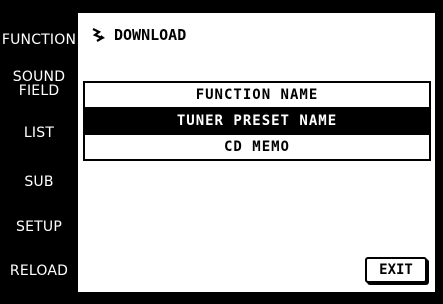 The height and width of the screenshot is (304, 443). I want to click on sidebar-item-function: FUNCTION, so click(39, 40).